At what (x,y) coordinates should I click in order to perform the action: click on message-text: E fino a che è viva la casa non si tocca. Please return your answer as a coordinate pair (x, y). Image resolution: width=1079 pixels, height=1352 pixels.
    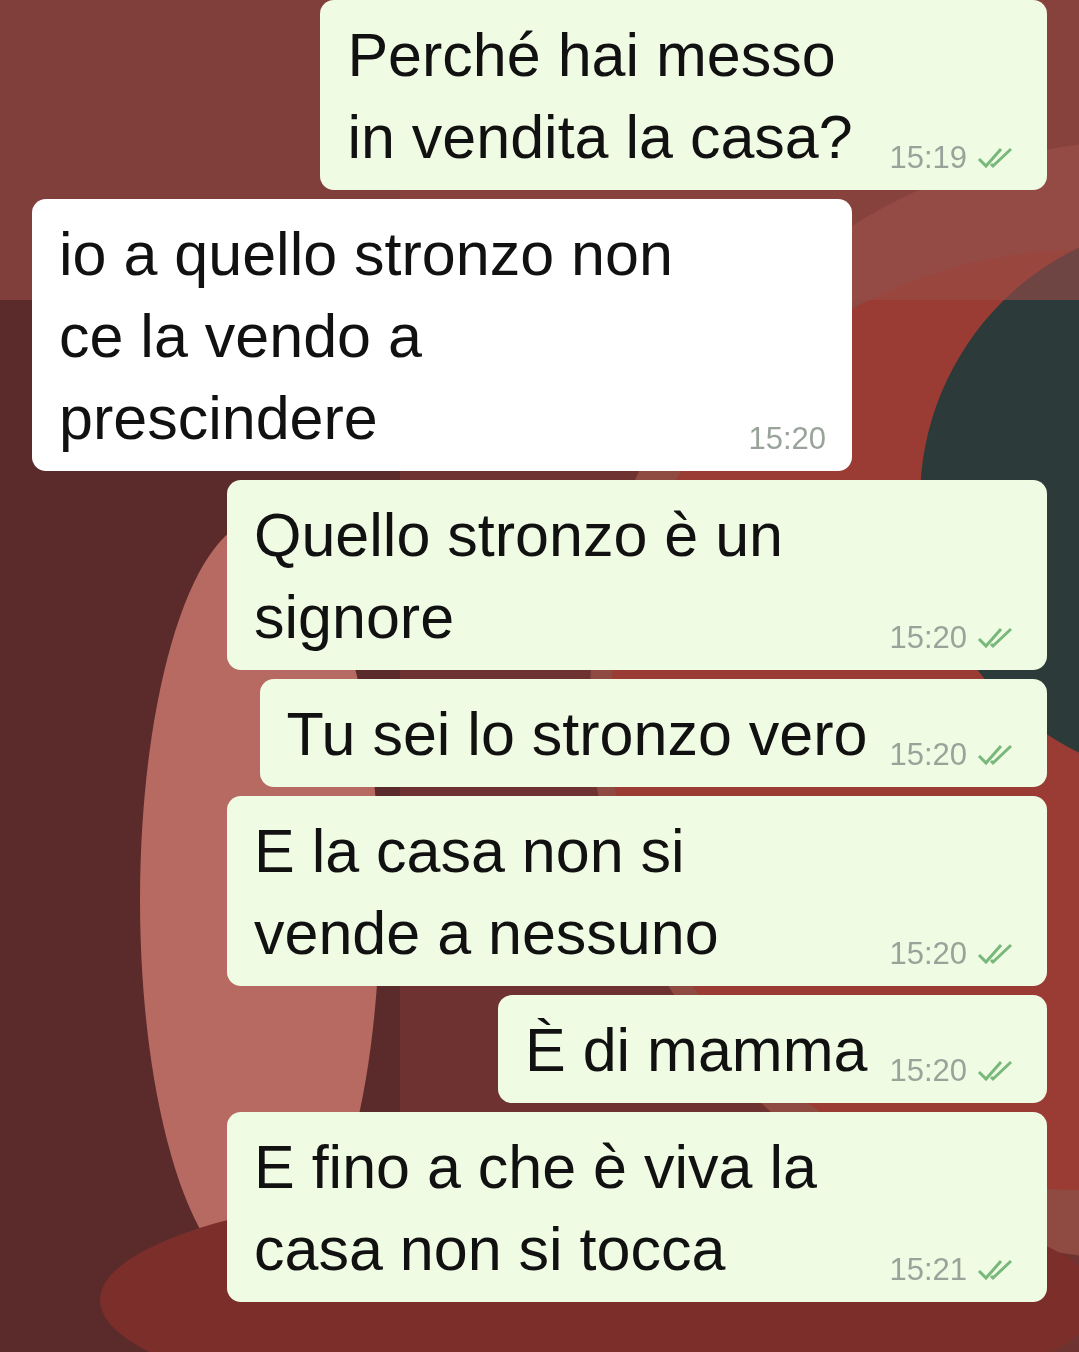
    Looking at the image, I should click on (536, 1208).